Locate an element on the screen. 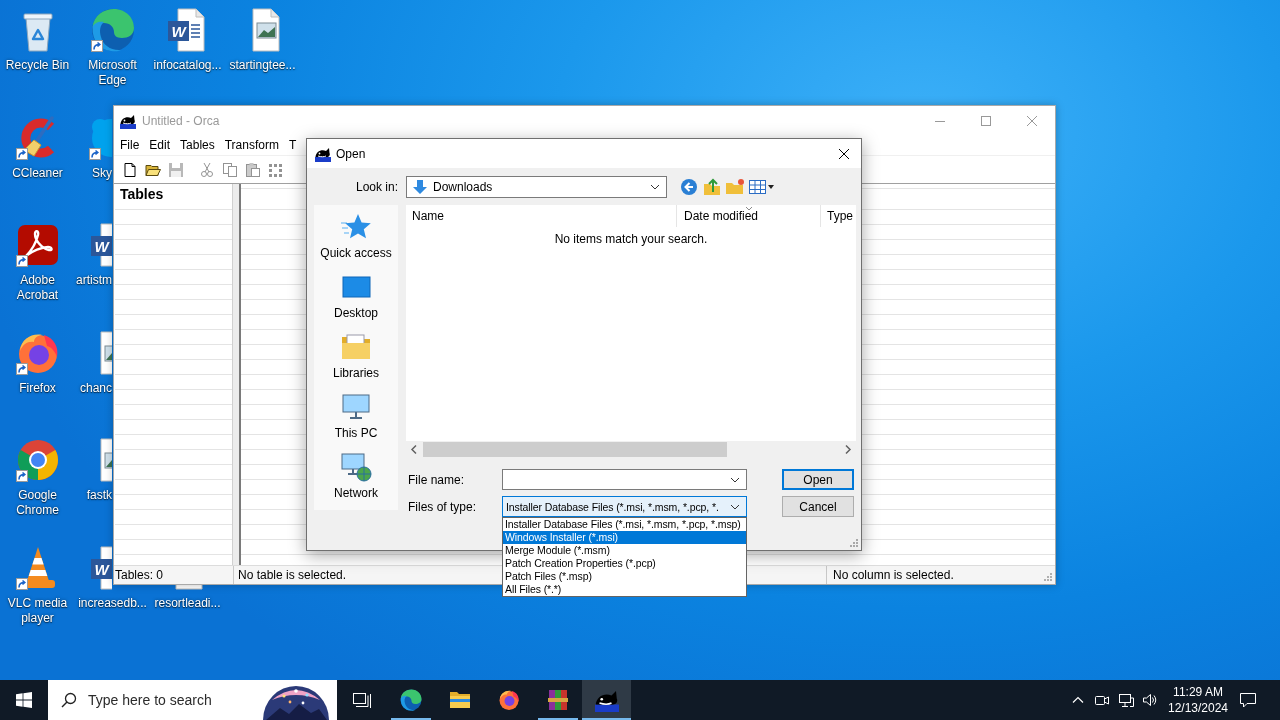 This screenshot has width=1280, height=720. speaker-icon is located at coordinates (1150, 700).